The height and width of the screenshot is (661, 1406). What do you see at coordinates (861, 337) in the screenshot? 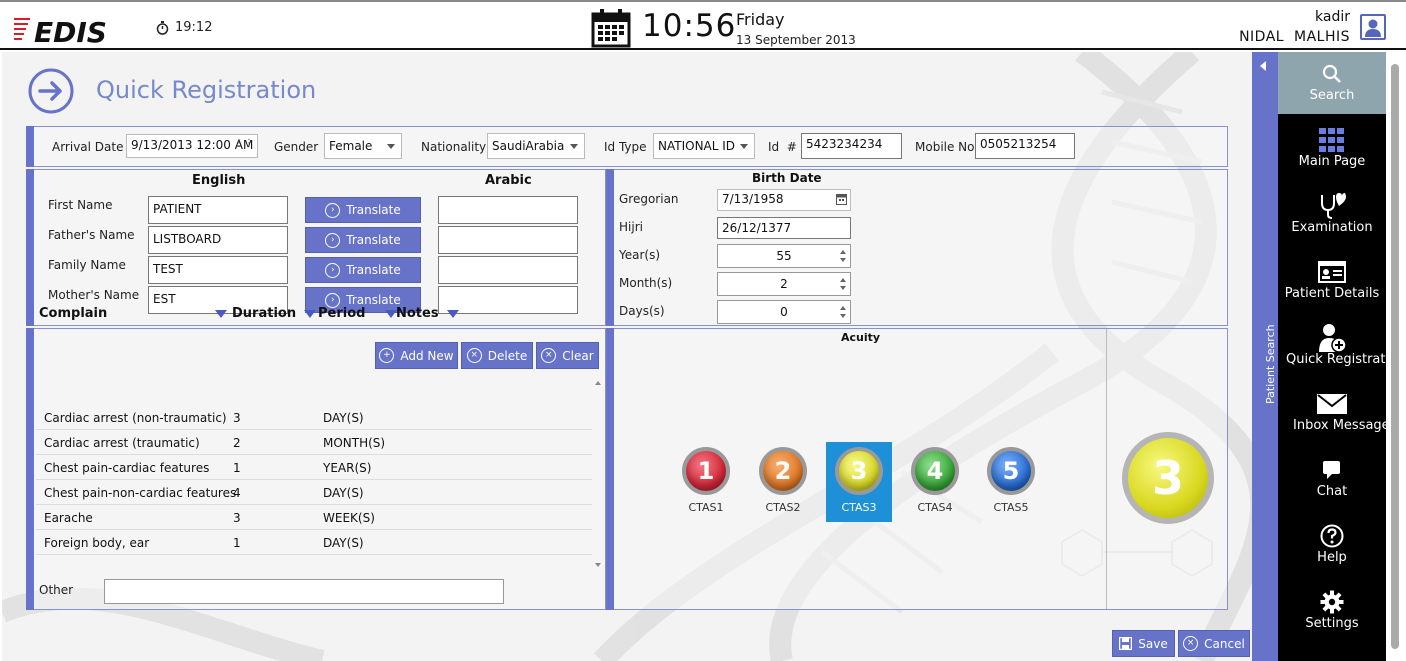
I see `acuity-header: Acuity` at bounding box center [861, 337].